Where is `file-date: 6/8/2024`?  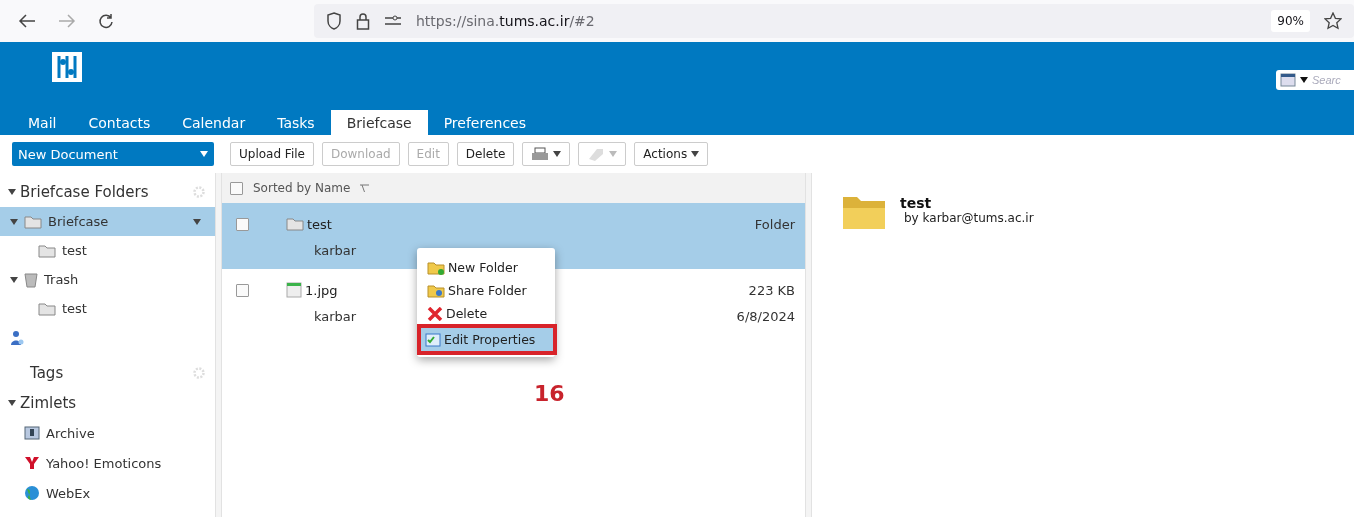
file-date: 6/8/2024 is located at coordinates (765, 316).